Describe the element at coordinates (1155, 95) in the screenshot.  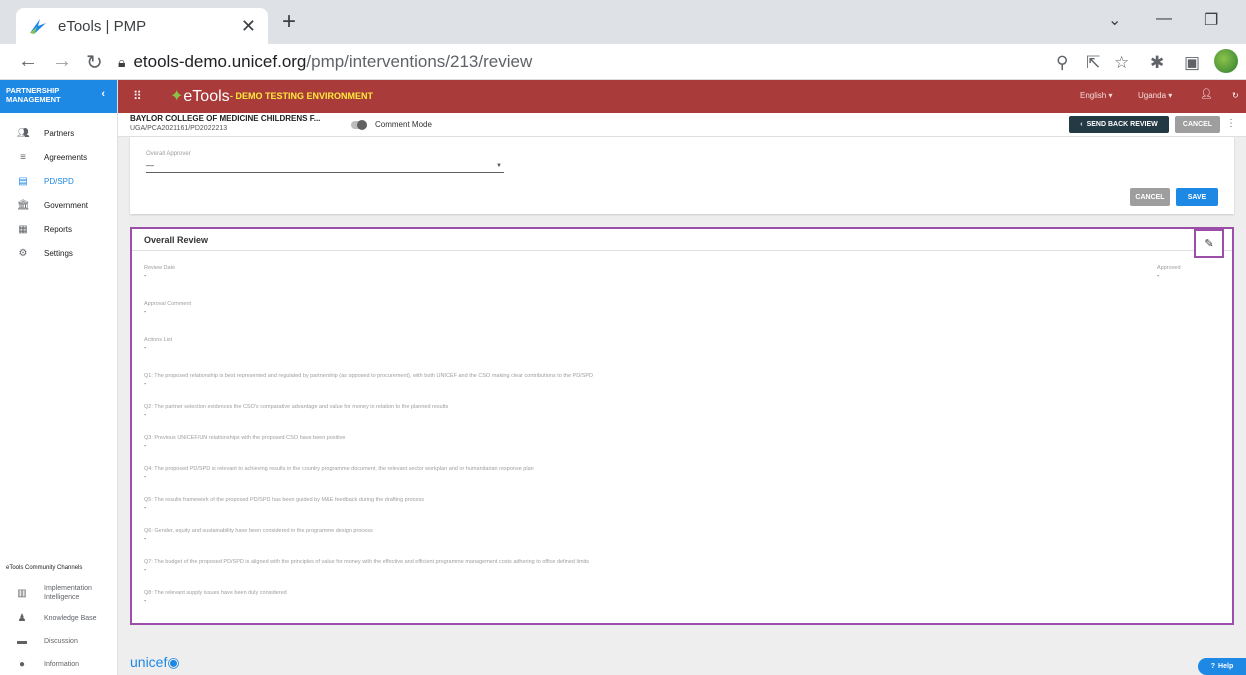
I see `country-dropdown: Uganda ▾` at that location.